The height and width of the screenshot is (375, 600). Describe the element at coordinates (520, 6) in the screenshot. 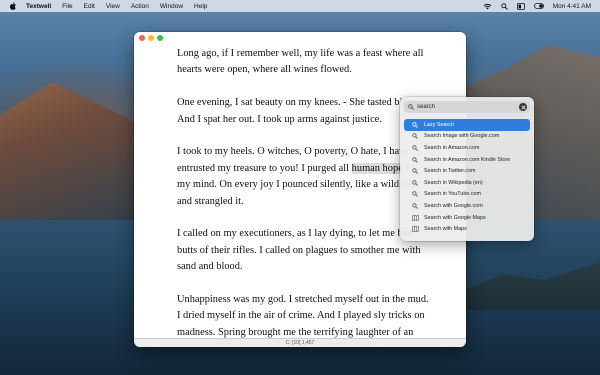

I see `control-center-icon` at that location.